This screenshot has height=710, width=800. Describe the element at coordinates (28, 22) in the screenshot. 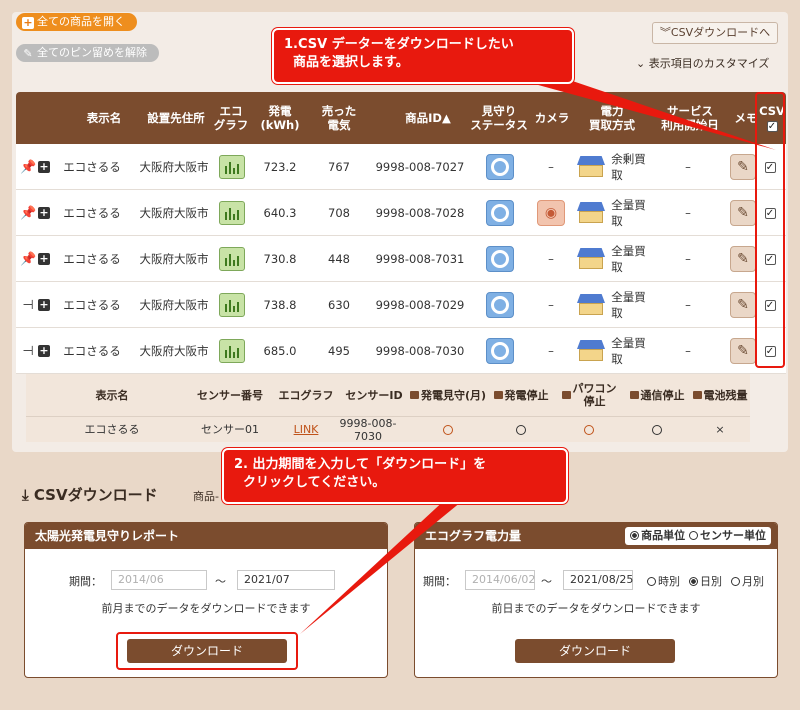

I see `plus-icon: +` at that location.